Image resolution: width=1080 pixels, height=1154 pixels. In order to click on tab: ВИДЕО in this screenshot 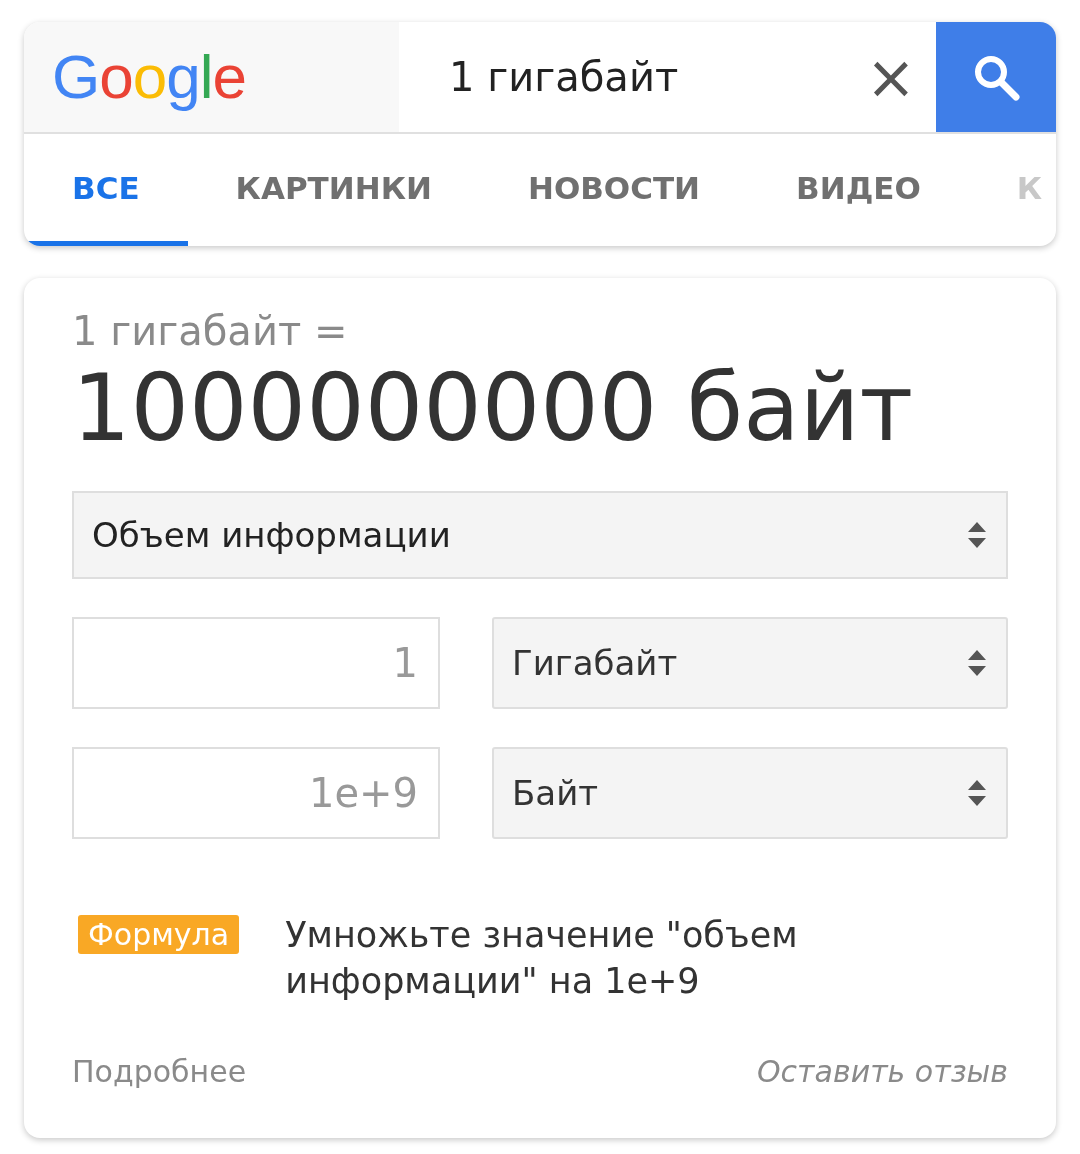, I will do `click(858, 190)`.